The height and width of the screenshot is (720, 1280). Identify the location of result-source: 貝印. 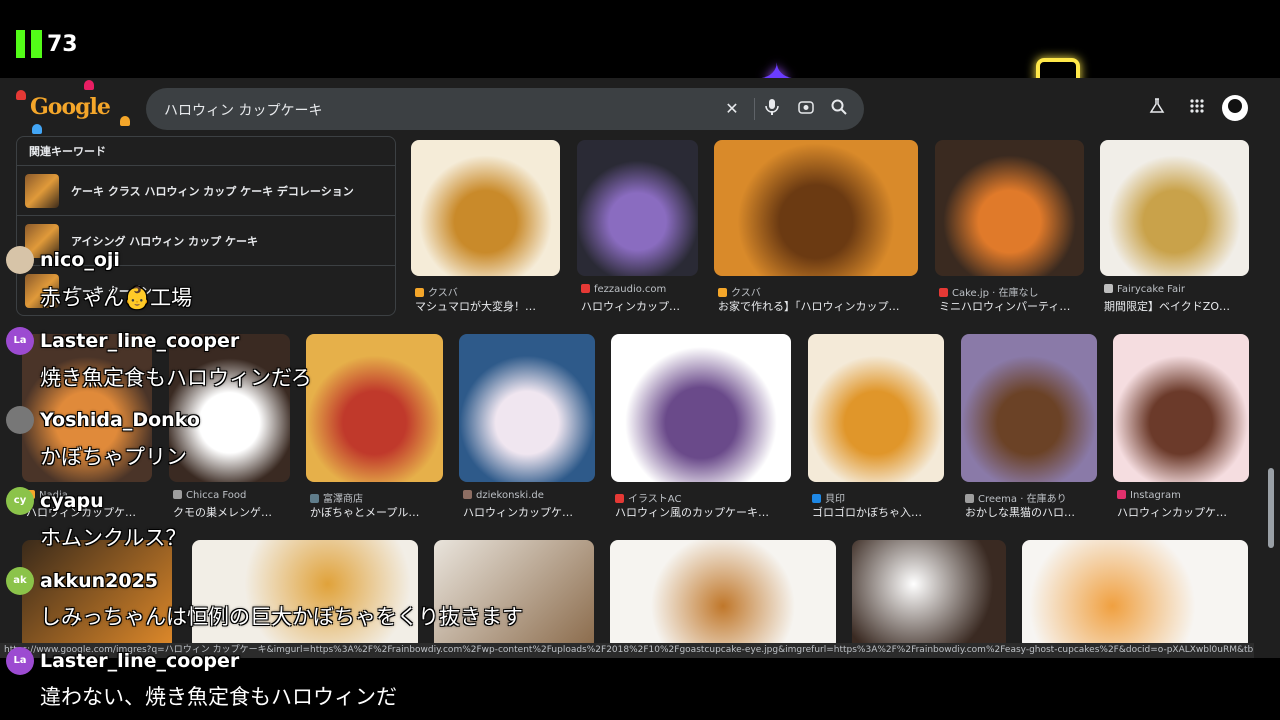
(828, 497).